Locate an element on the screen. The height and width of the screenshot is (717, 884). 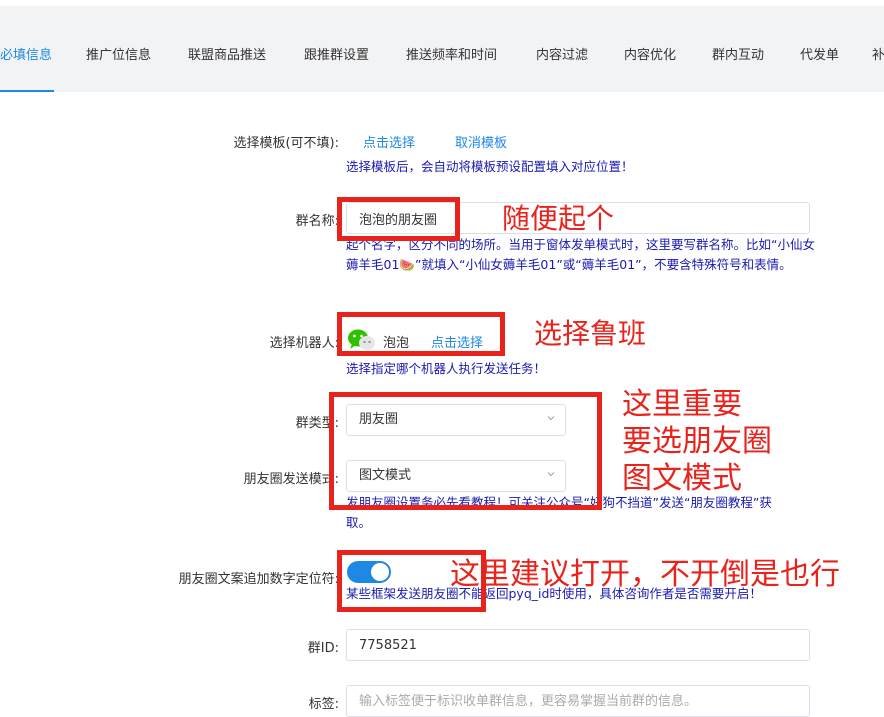
number-locator-toggle is located at coordinates (369, 572).